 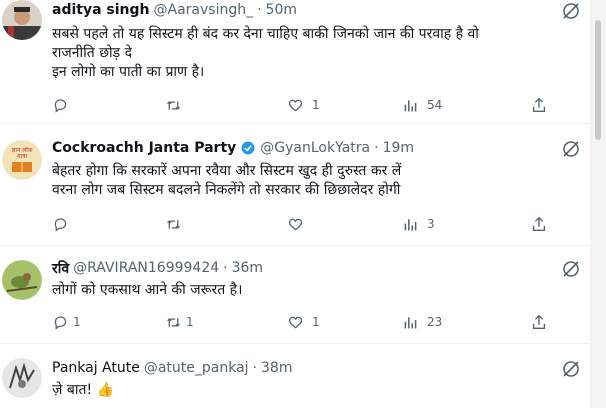 What do you see at coordinates (431, 224) in the screenshot?
I see `view-count: 3` at bounding box center [431, 224].